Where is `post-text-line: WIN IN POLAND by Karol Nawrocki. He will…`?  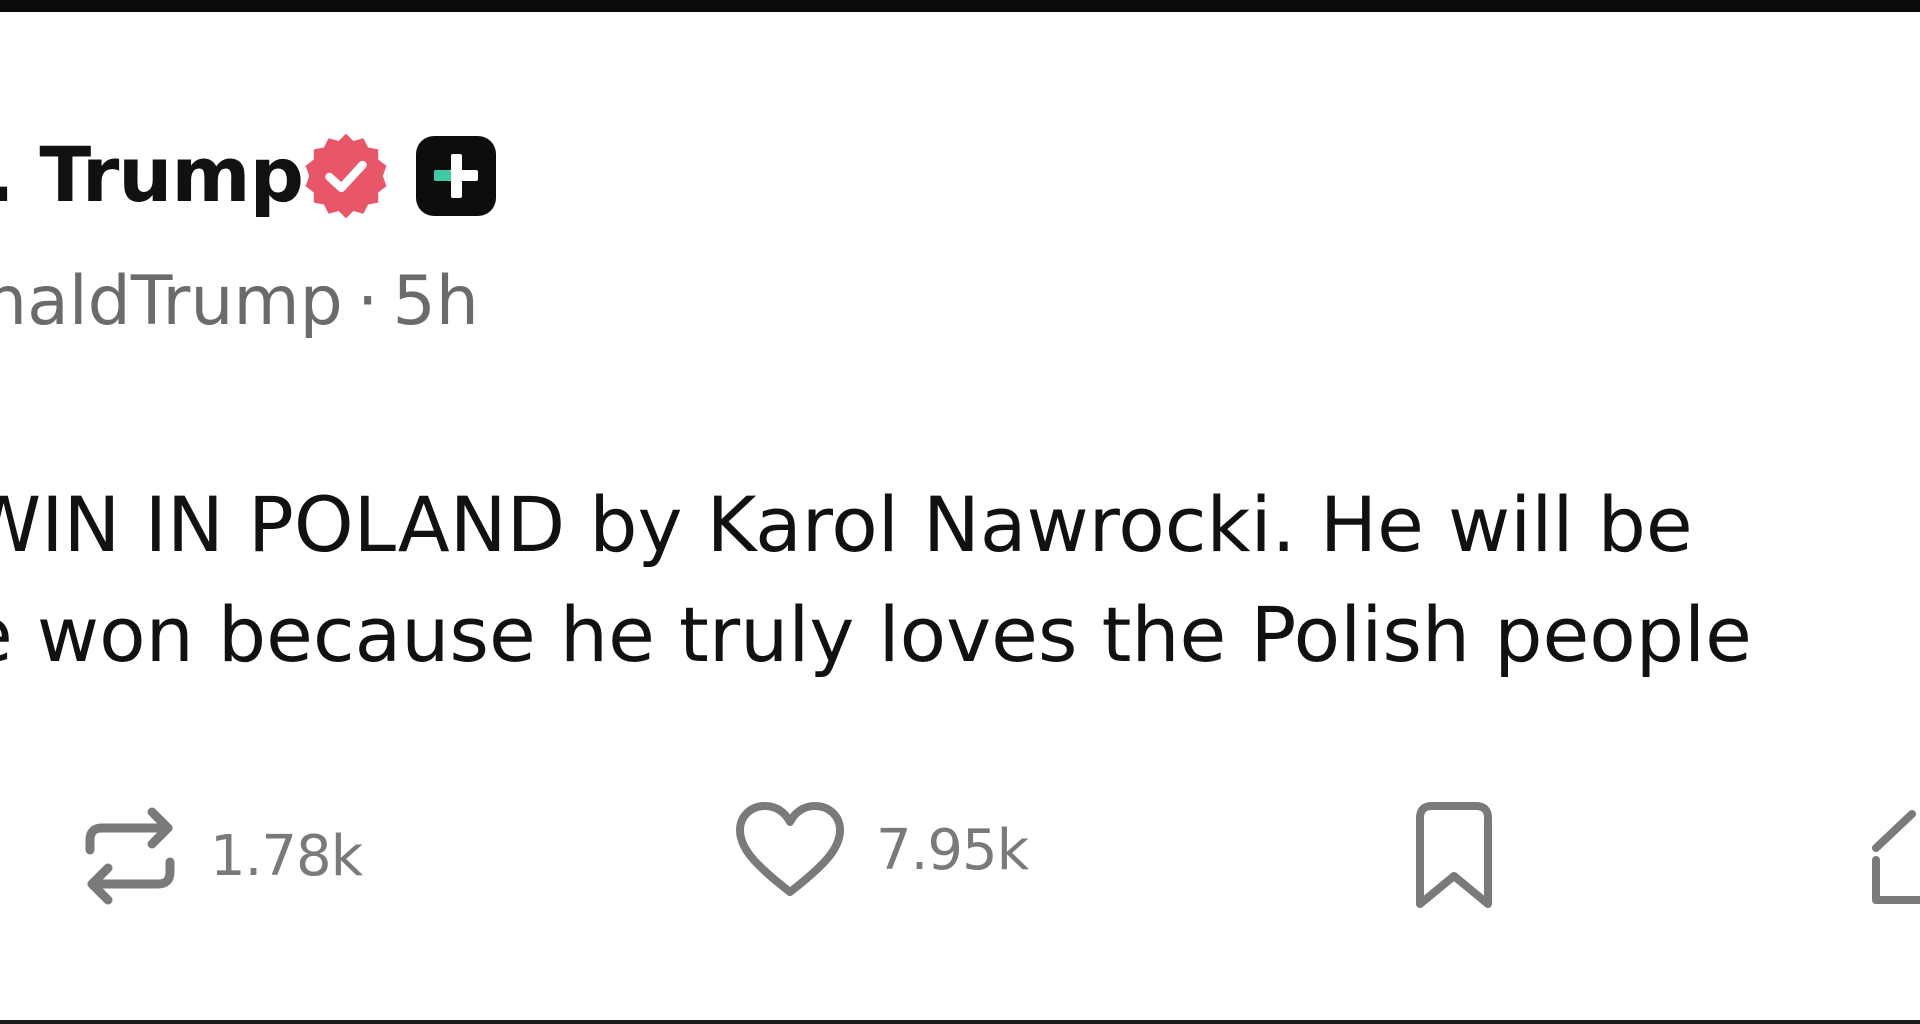
post-text-line: WIN IN POLAND by Karol Nawrocki. He will… is located at coordinates (846, 524).